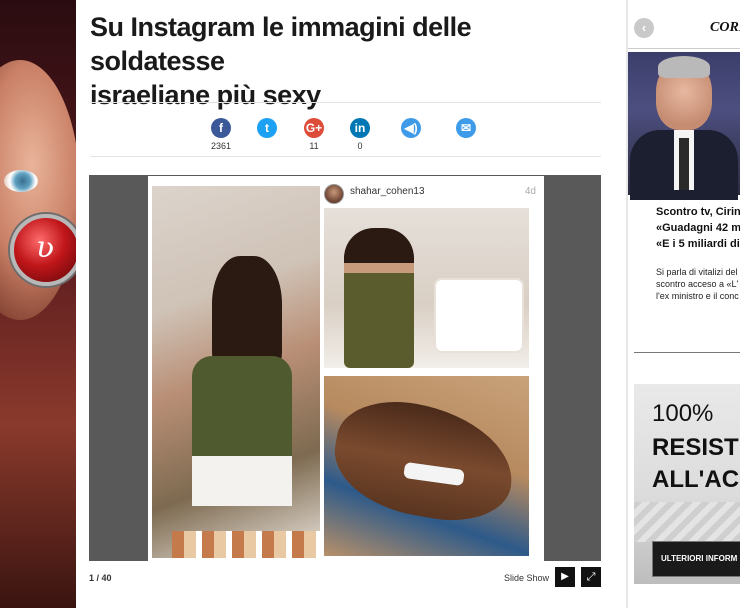 This screenshot has width=740, height=608. What do you see at coordinates (45, 247) in the screenshot?
I see `ring-monogram-icon: ʋ` at bounding box center [45, 247].